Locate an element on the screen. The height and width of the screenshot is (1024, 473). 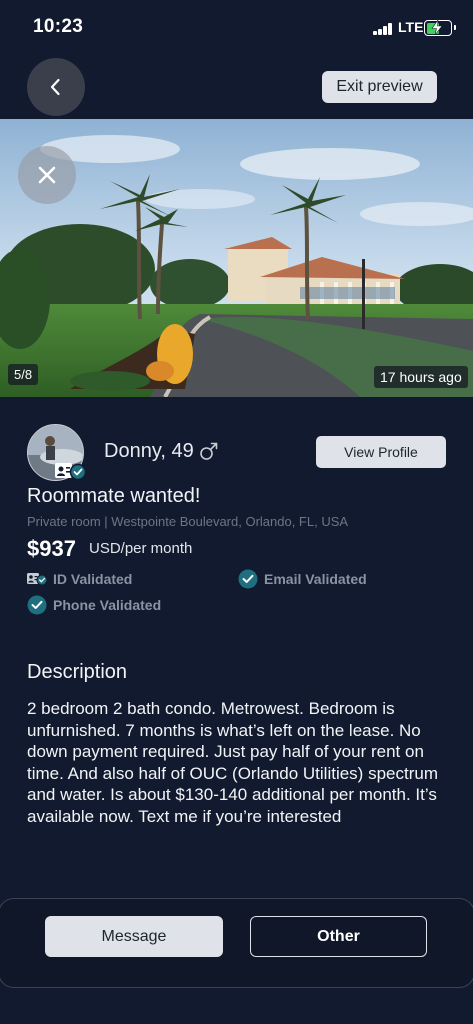
signal-icon is located at coordinates (383, 28).